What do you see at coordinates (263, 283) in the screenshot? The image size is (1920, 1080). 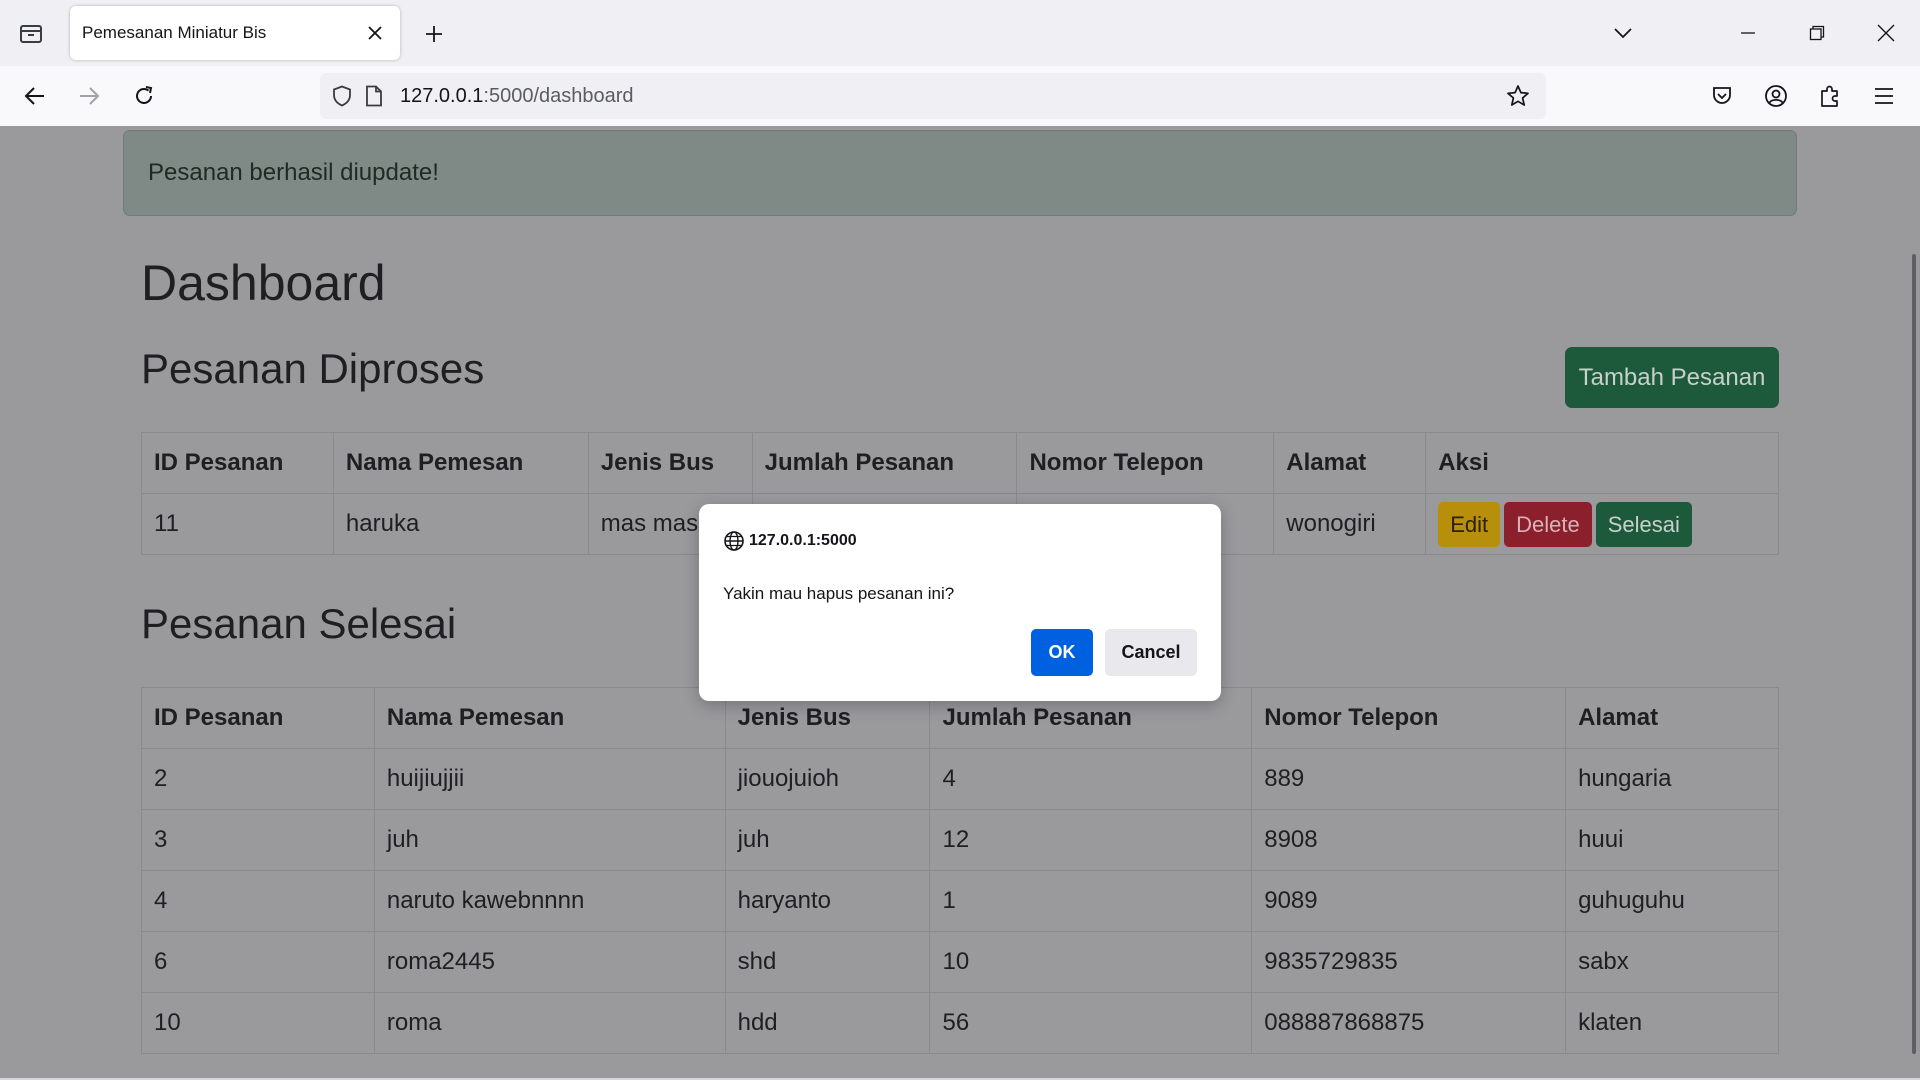 I see `page-title: Dashboard` at bounding box center [263, 283].